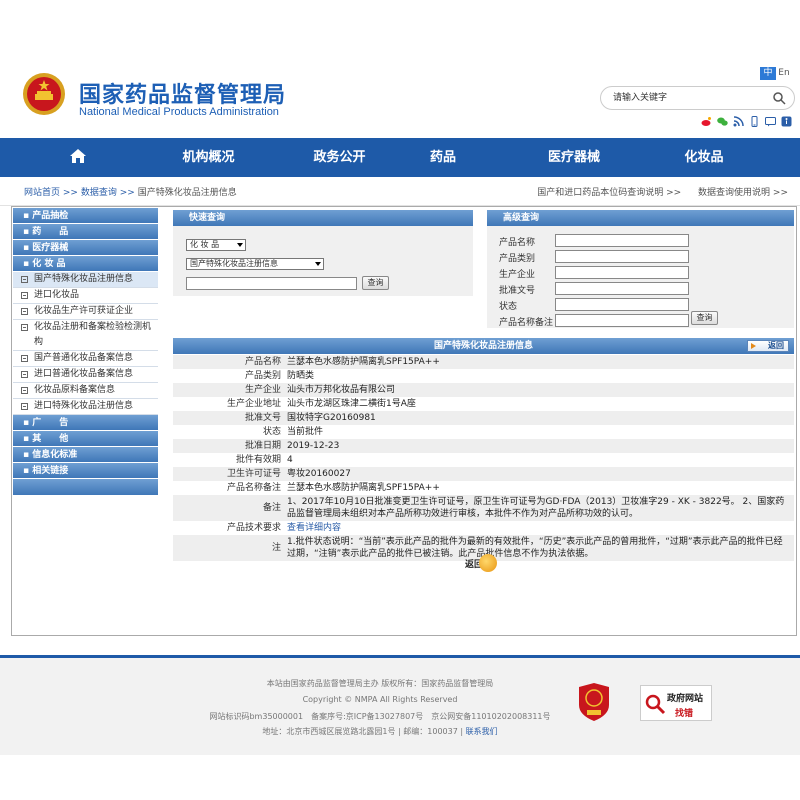 The image size is (800, 800). I want to click on magnifier-icon, so click(655, 704).